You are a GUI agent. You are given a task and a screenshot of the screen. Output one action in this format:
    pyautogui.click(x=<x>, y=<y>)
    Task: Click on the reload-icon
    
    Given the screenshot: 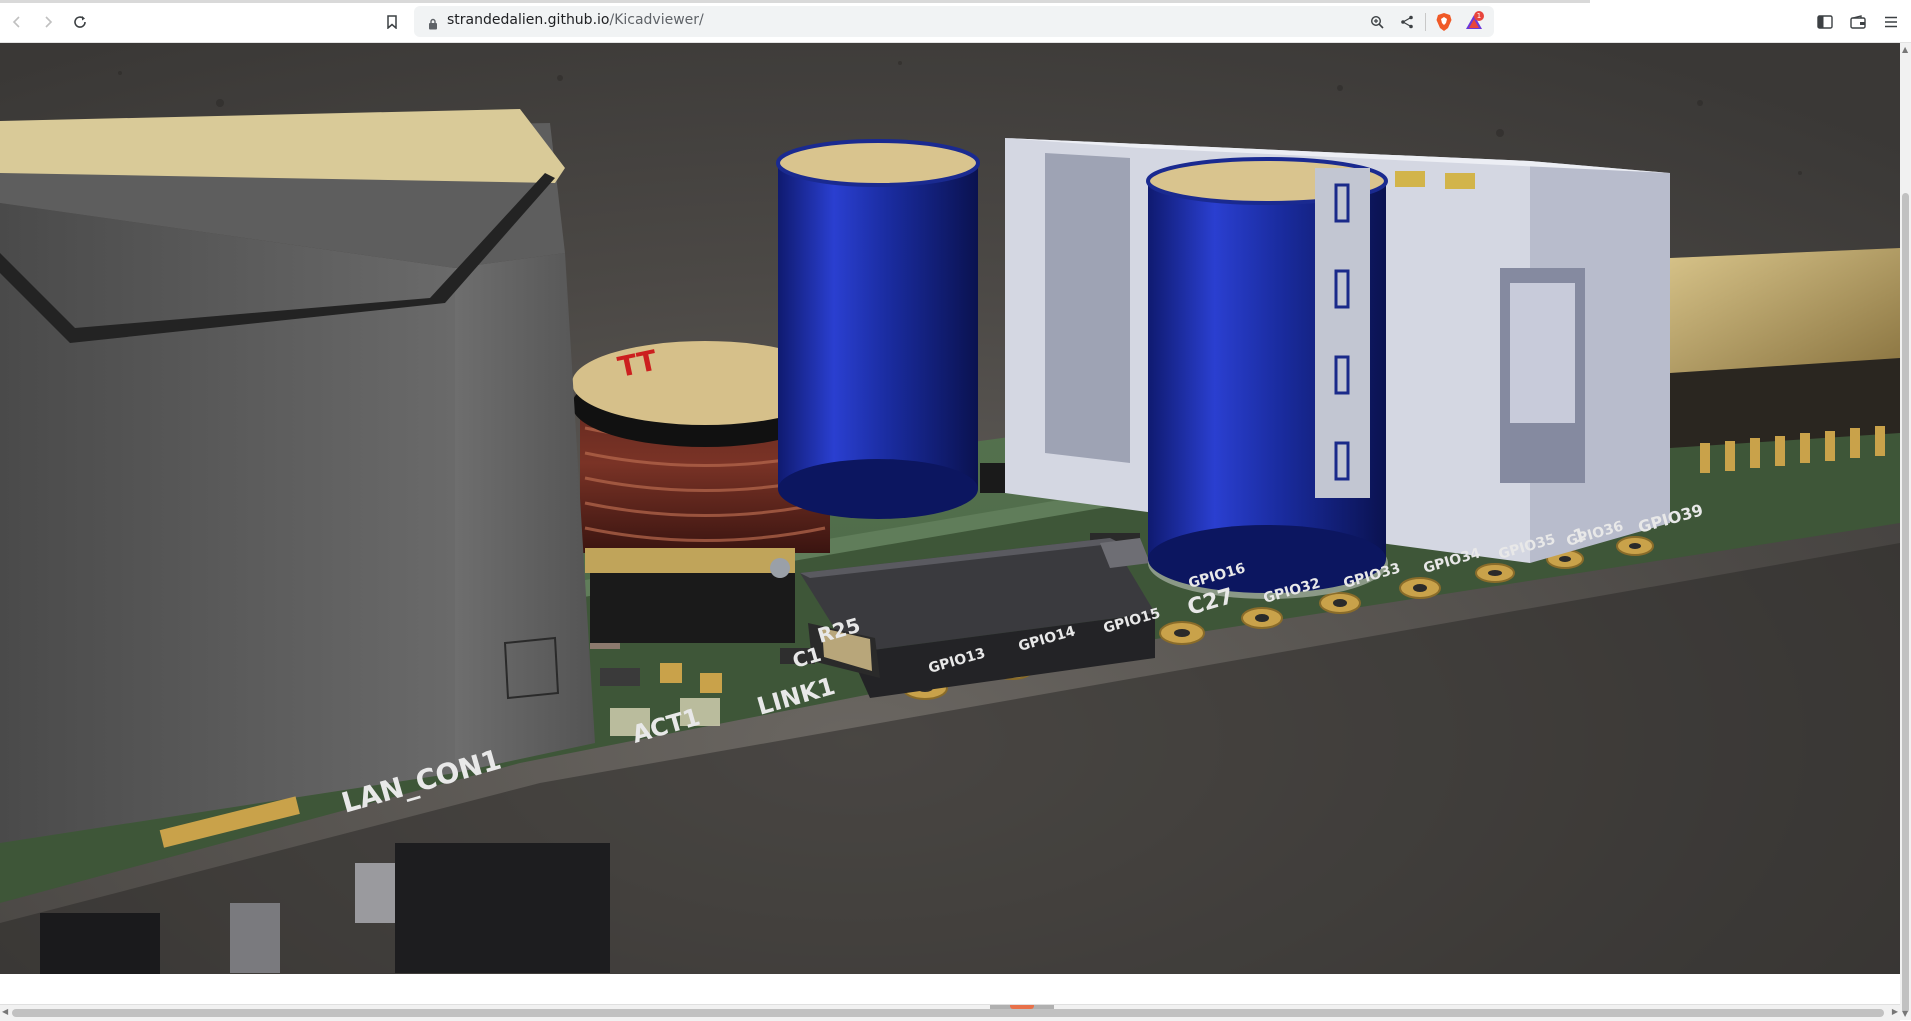 What is the action you would take?
    pyautogui.click(x=80, y=22)
    